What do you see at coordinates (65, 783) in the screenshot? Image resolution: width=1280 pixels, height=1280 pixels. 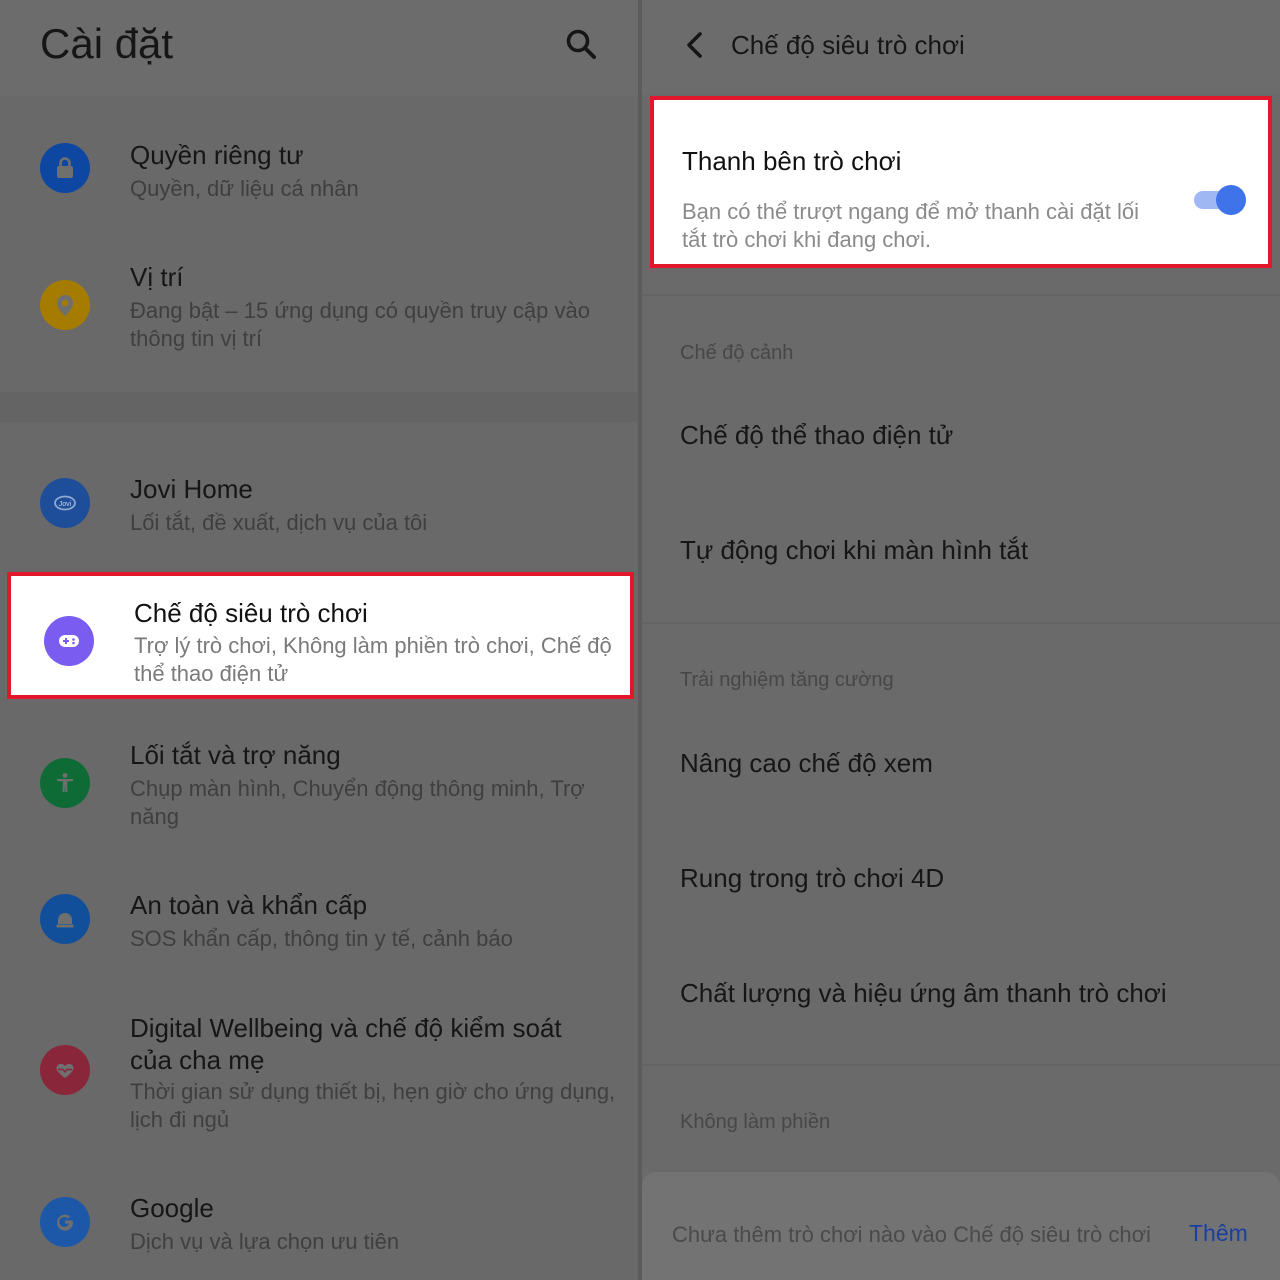 I see `accessibility-icon` at bounding box center [65, 783].